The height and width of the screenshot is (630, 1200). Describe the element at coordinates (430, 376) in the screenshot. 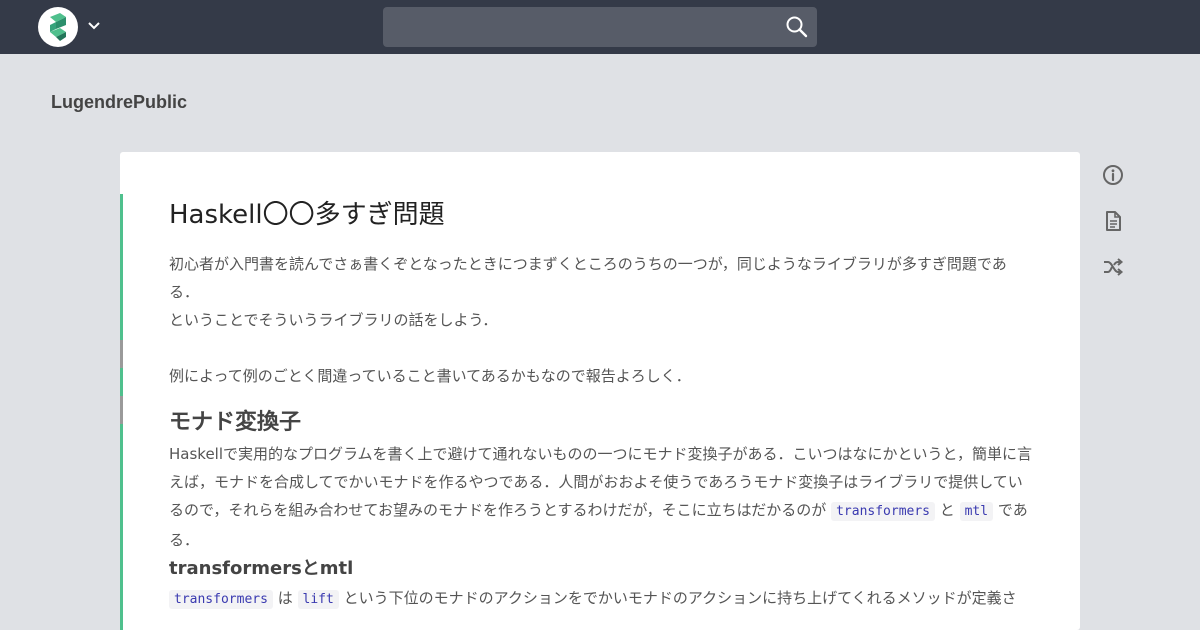

I see `intro-line-3: 例によって例のごとく間違っていること書いてあるかもなので報告よろしく．` at that location.